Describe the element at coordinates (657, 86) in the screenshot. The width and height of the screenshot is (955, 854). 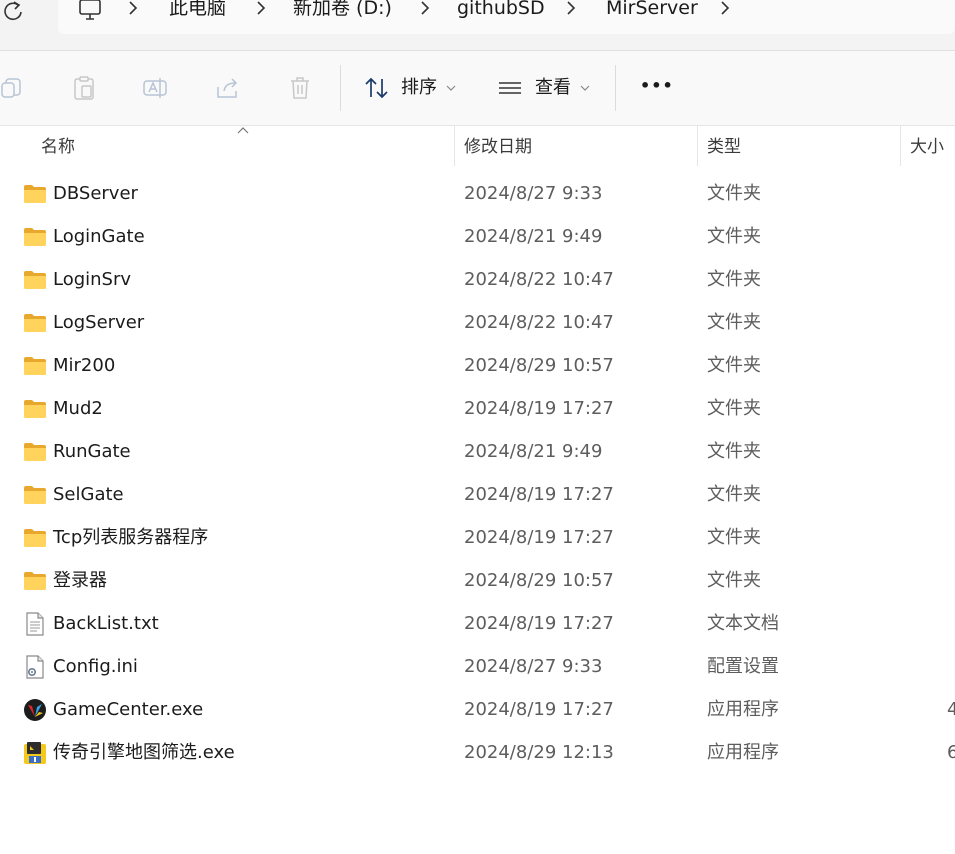
I see `more-options-button: •••` at that location.